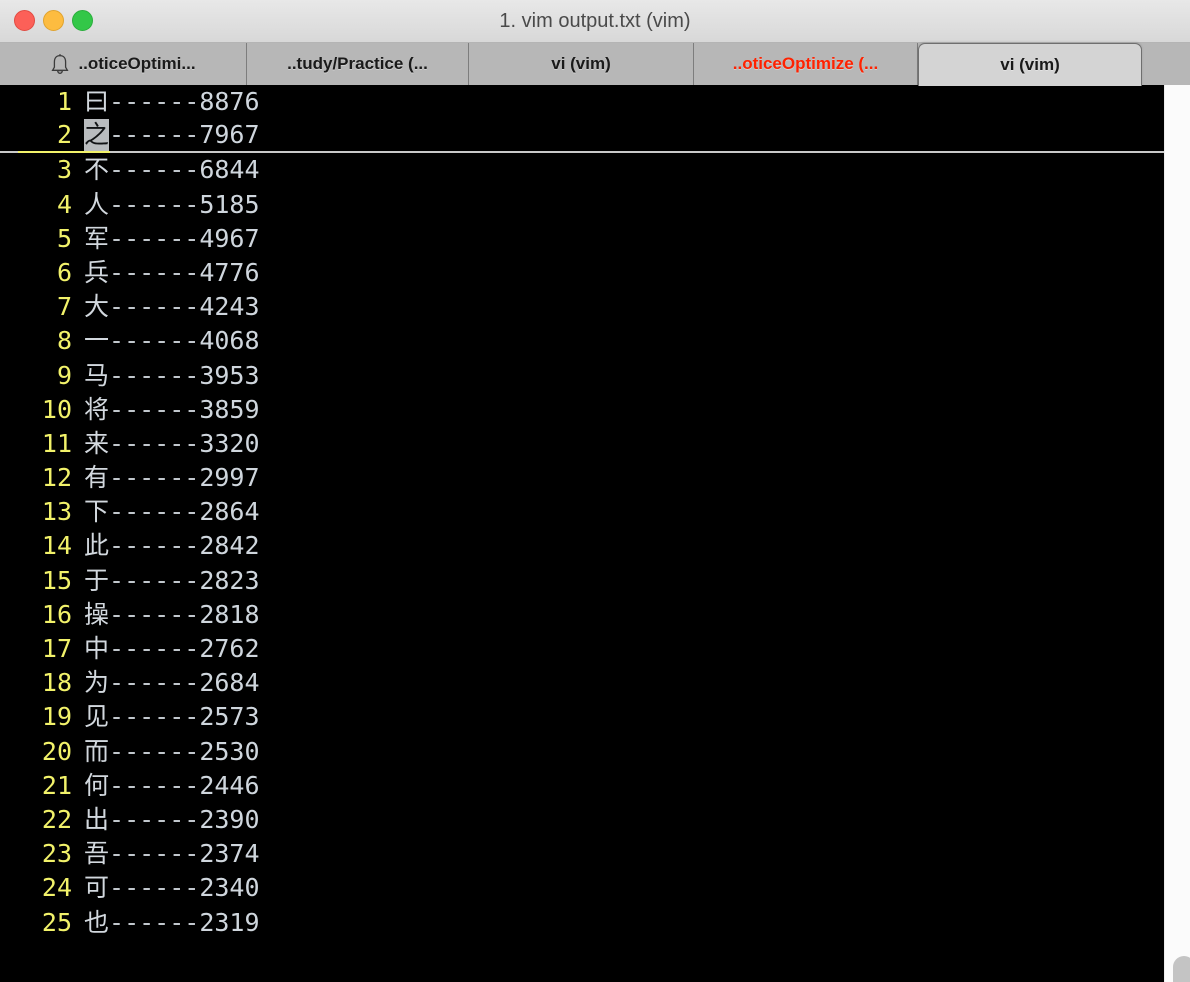 Image resolution: width=1190 pixels, height=982 pixels. I want to click on vim-line: 7 大------4243, so click(582, 307).